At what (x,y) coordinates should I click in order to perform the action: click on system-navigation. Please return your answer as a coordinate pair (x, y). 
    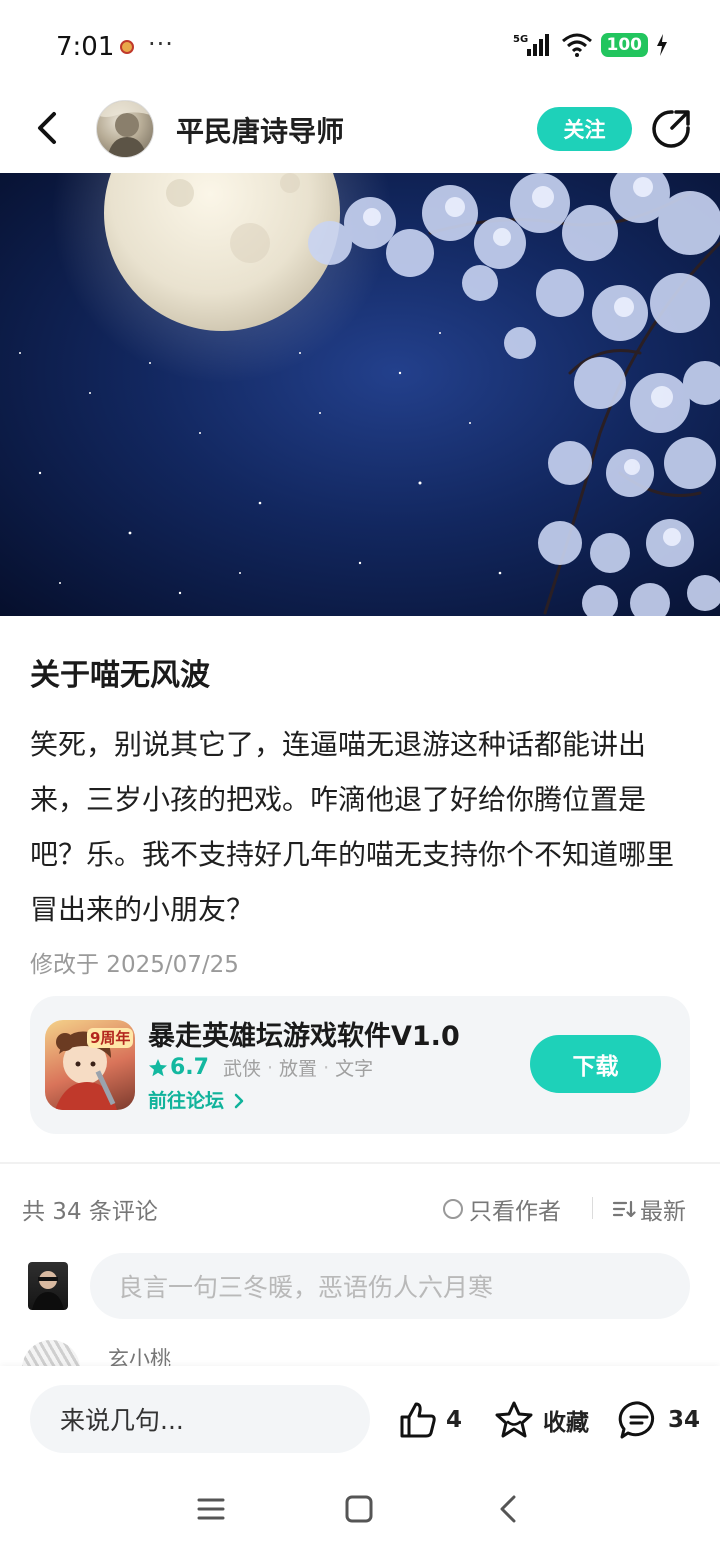
    Looking at the image, I should click on (360, 1516).